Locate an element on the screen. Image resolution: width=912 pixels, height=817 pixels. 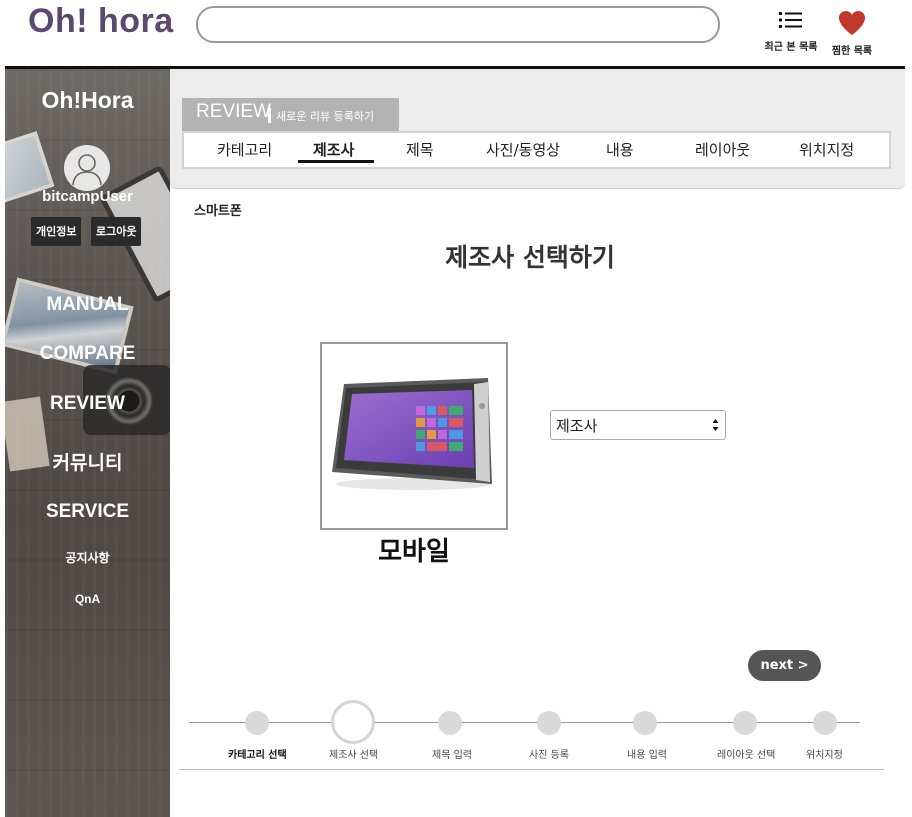
nav-qna: QnA is located at coordinates (87, 599).